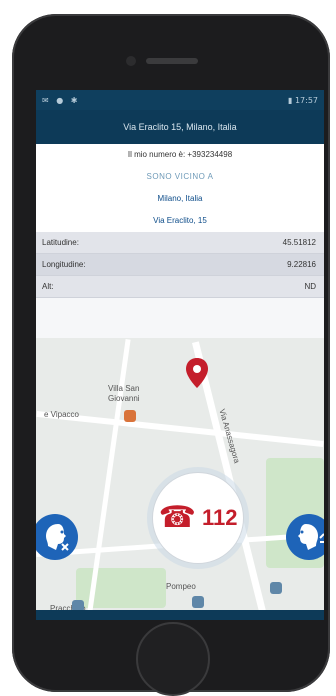 The width and height of the screenshot is (336, 696). Describe the element at coordinates (181, 586) in the screenshot. I see `map-label-bus-stop: Pompeo` at that location.